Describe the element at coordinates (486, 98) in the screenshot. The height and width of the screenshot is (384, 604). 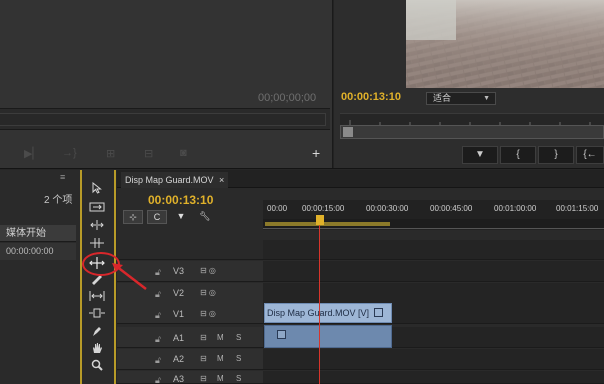
I see `chevron-down-icon: ▼` at that location.